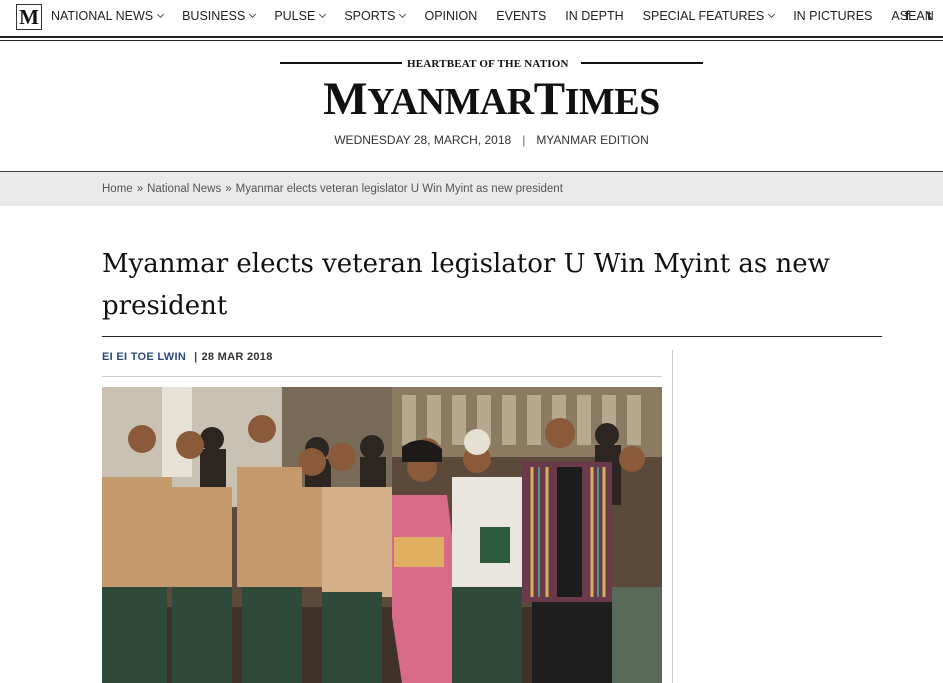  I want to click on nav-item-business: BUSINESS, so click(219, 16).